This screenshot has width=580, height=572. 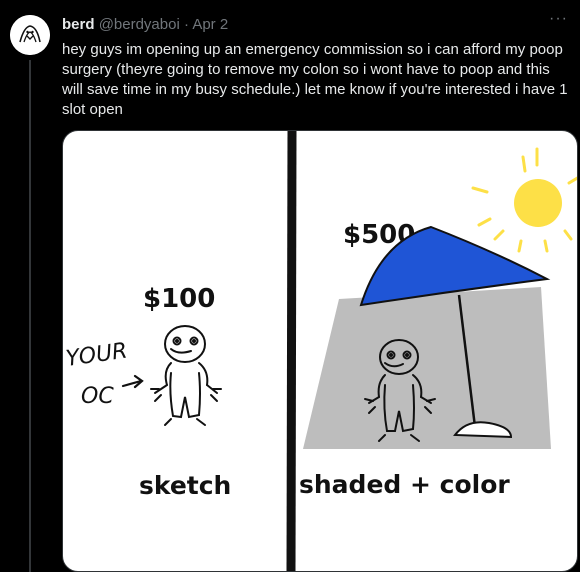 I want to click on annotation-line2: OC, so click(x=97, y=396).